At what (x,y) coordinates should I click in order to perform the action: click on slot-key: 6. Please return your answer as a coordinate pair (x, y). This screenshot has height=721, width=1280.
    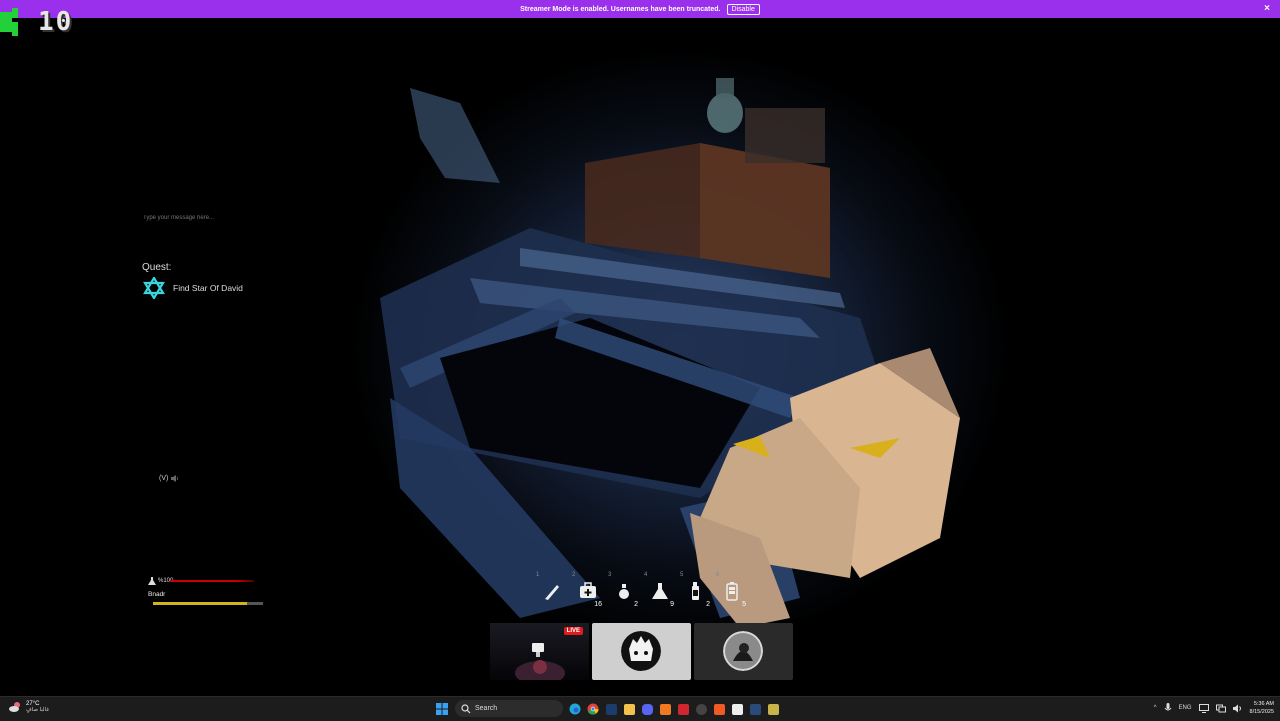
    Looking at the image, I should click on (718, 575).